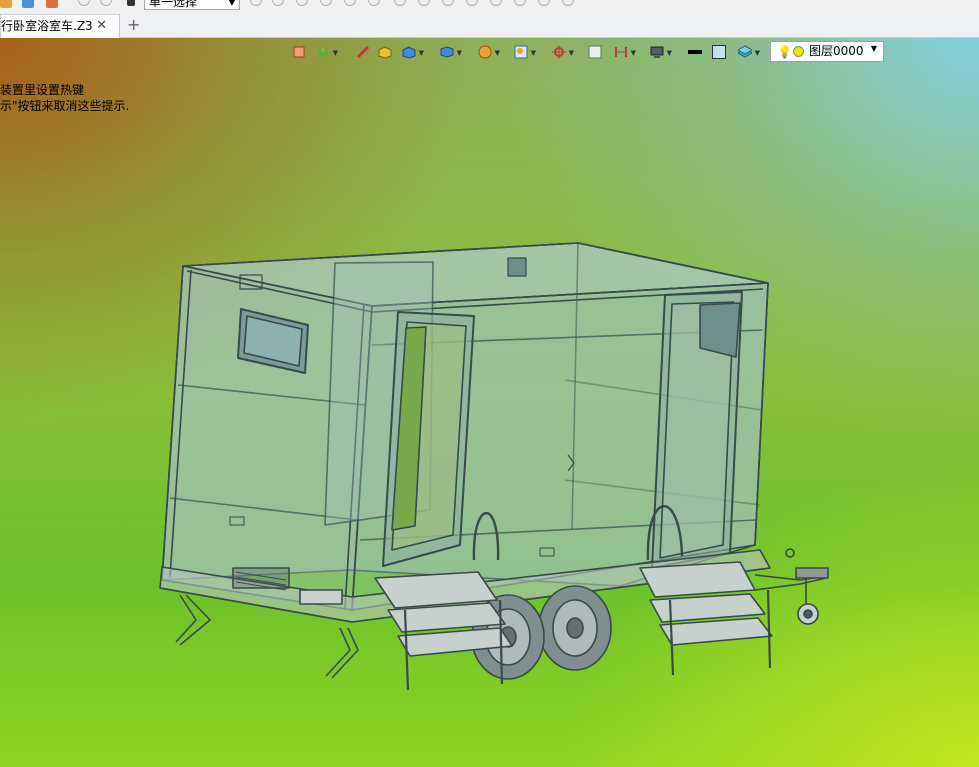 This screenshot has height=767, width=979. I want to click on layer-name: 图层0000, so click(836, 51).